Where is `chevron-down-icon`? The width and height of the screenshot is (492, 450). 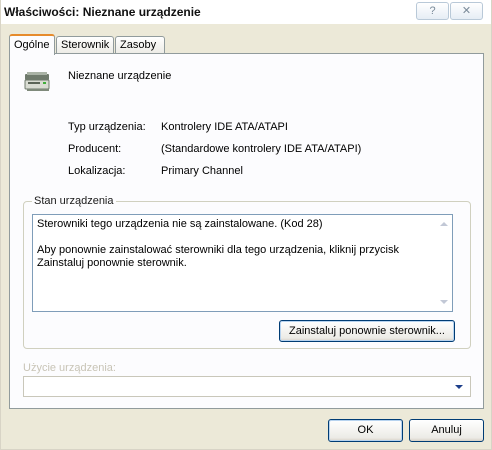
chevron-down-icon is located at coordinates (459, 386).